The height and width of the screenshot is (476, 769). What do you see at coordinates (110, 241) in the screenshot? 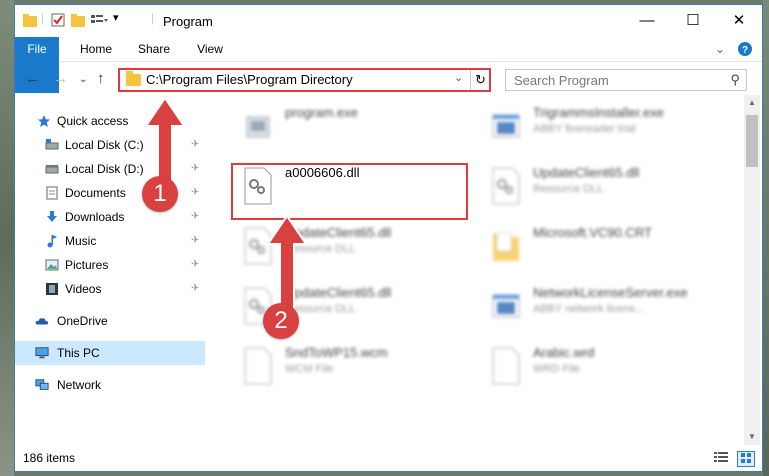
I see `sidebar-item-music: Music ✈` at bounding box center [110, 241].